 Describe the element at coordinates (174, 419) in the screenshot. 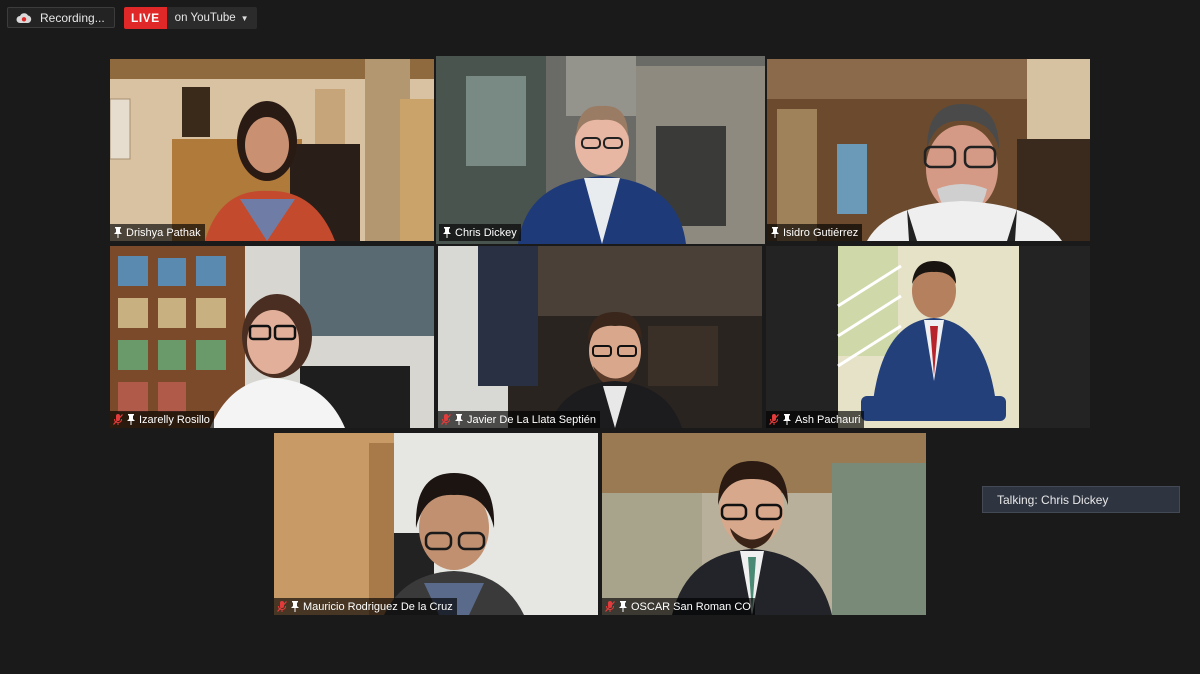

I see `participant-name: Izarelly Rosillo` at that location.